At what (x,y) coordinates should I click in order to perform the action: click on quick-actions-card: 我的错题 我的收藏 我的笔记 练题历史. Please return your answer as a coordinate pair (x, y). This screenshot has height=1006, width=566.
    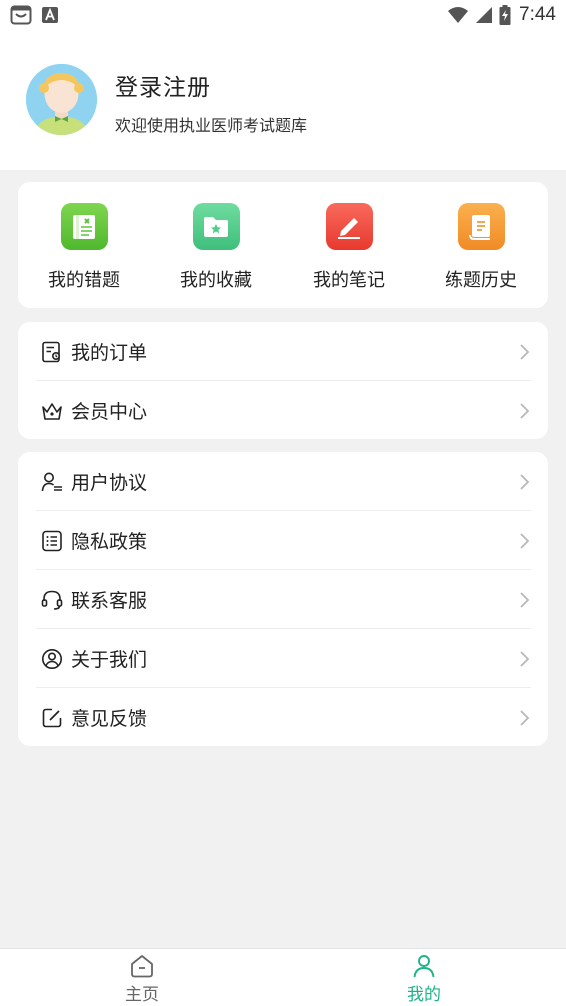
    Looking at the image, I should click on (283, 245).